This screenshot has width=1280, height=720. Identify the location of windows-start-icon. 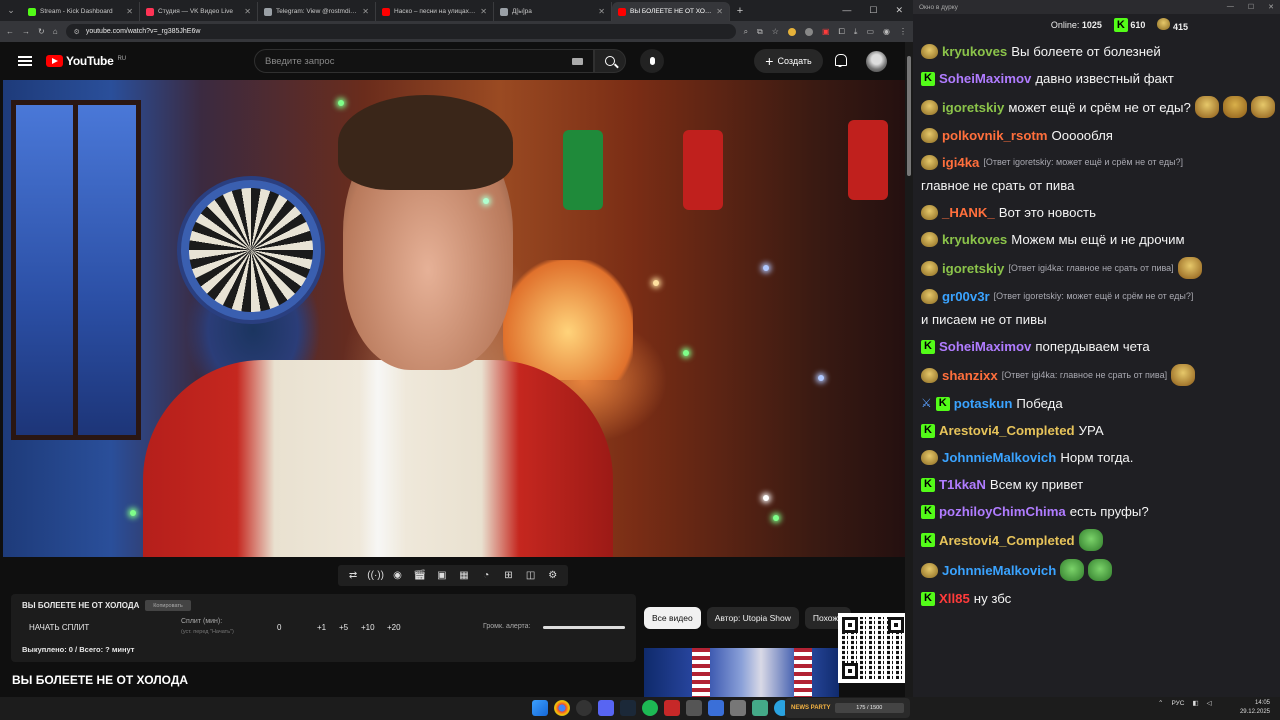
(540, 708).